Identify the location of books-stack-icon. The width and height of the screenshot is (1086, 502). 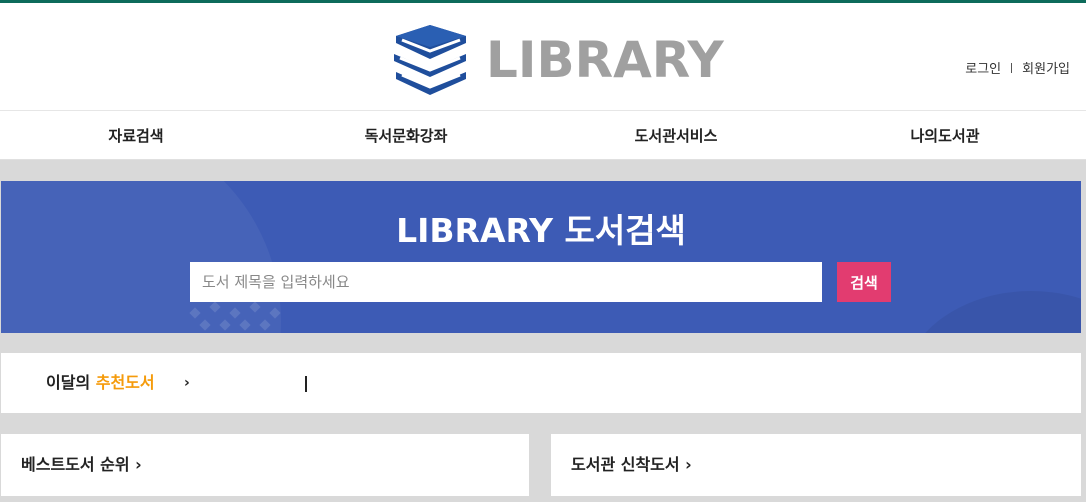
(430, 60).